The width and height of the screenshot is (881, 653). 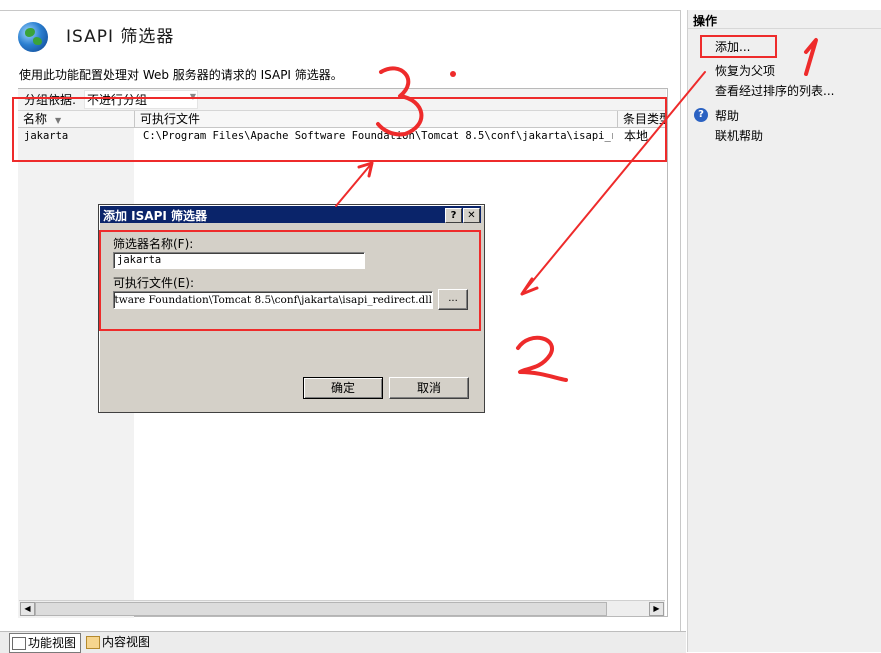 I want to click on scroll-left-icon: ◀, so click(x=27, y=609).